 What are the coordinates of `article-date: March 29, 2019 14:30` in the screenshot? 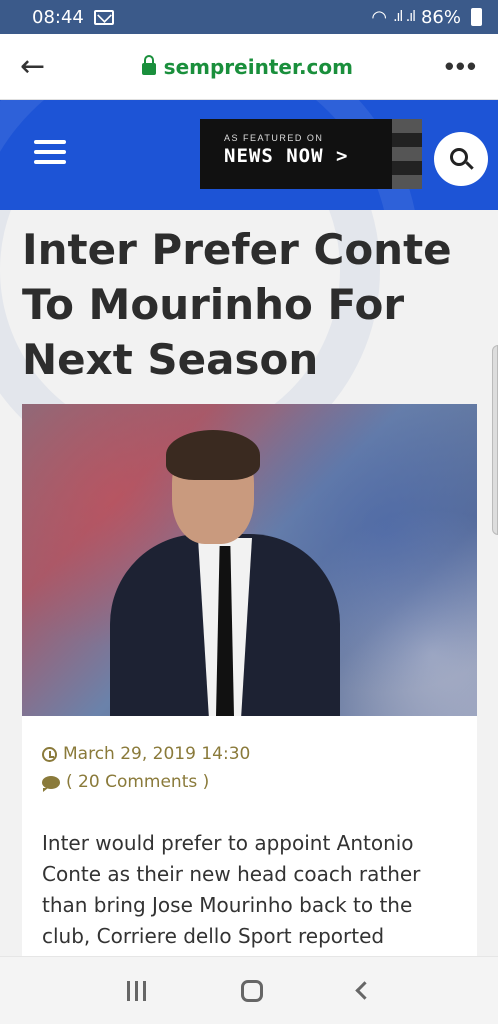 It's located at (157, 754).